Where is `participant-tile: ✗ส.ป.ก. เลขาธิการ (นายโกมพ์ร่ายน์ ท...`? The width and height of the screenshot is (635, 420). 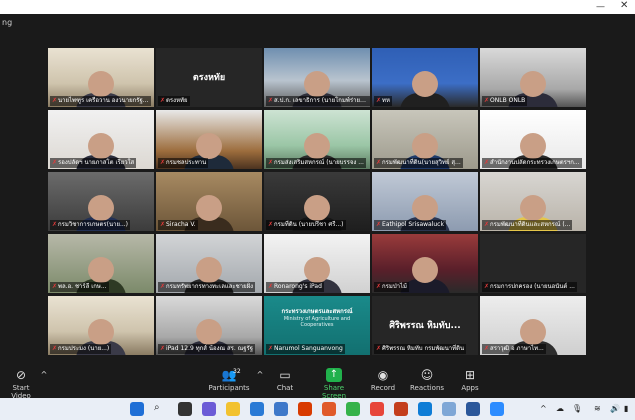 participant-tile: ✗ส.ป.ก. เลขาธิการ (นายโกมพ์ร่ายน์ ท... is located at coordinates (317, 77).